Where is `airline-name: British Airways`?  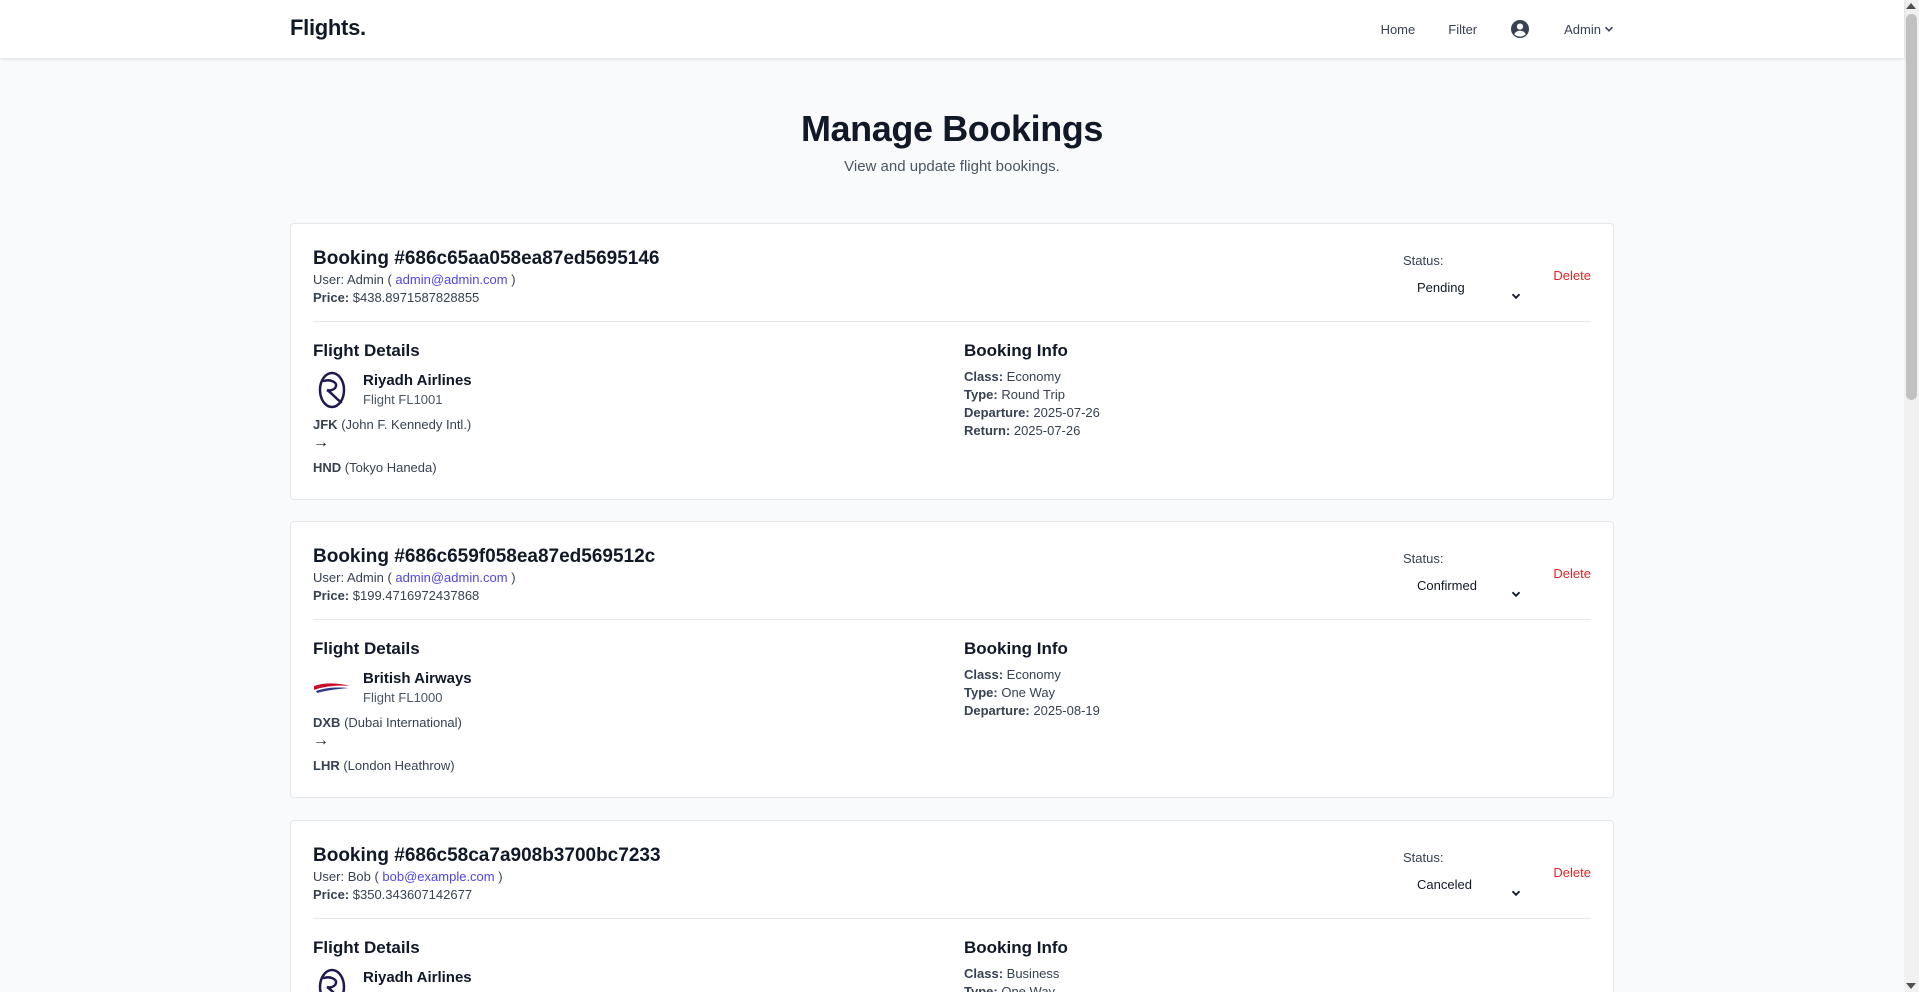
airline-name: British Airways is located at coordinates (417, 678).